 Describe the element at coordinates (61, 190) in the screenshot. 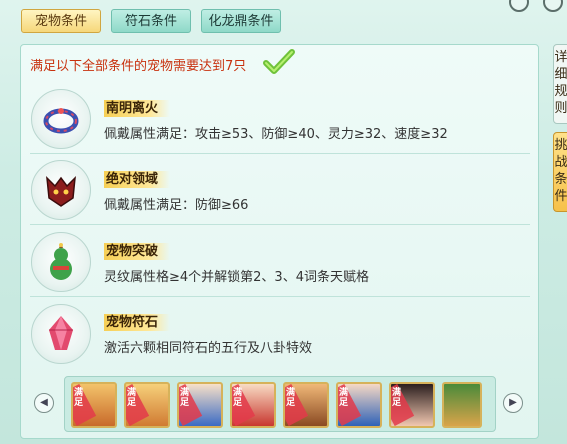

I see `demon-mask-icon` at that location.